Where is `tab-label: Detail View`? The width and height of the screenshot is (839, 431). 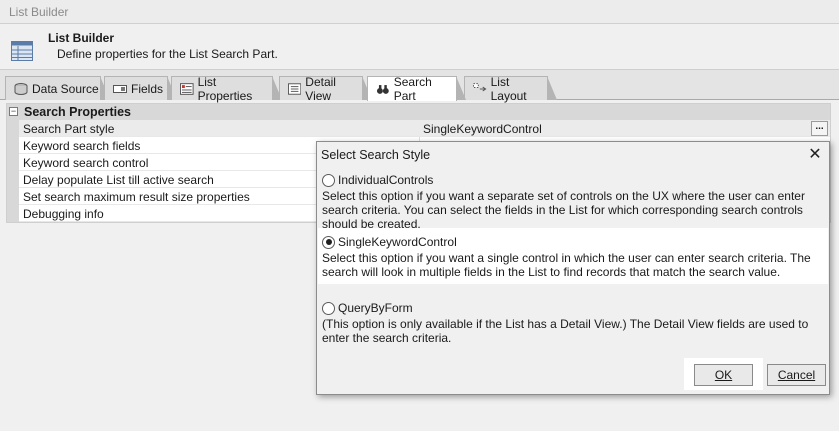 tab-label: Detail View is located at coordinates (320, 88).